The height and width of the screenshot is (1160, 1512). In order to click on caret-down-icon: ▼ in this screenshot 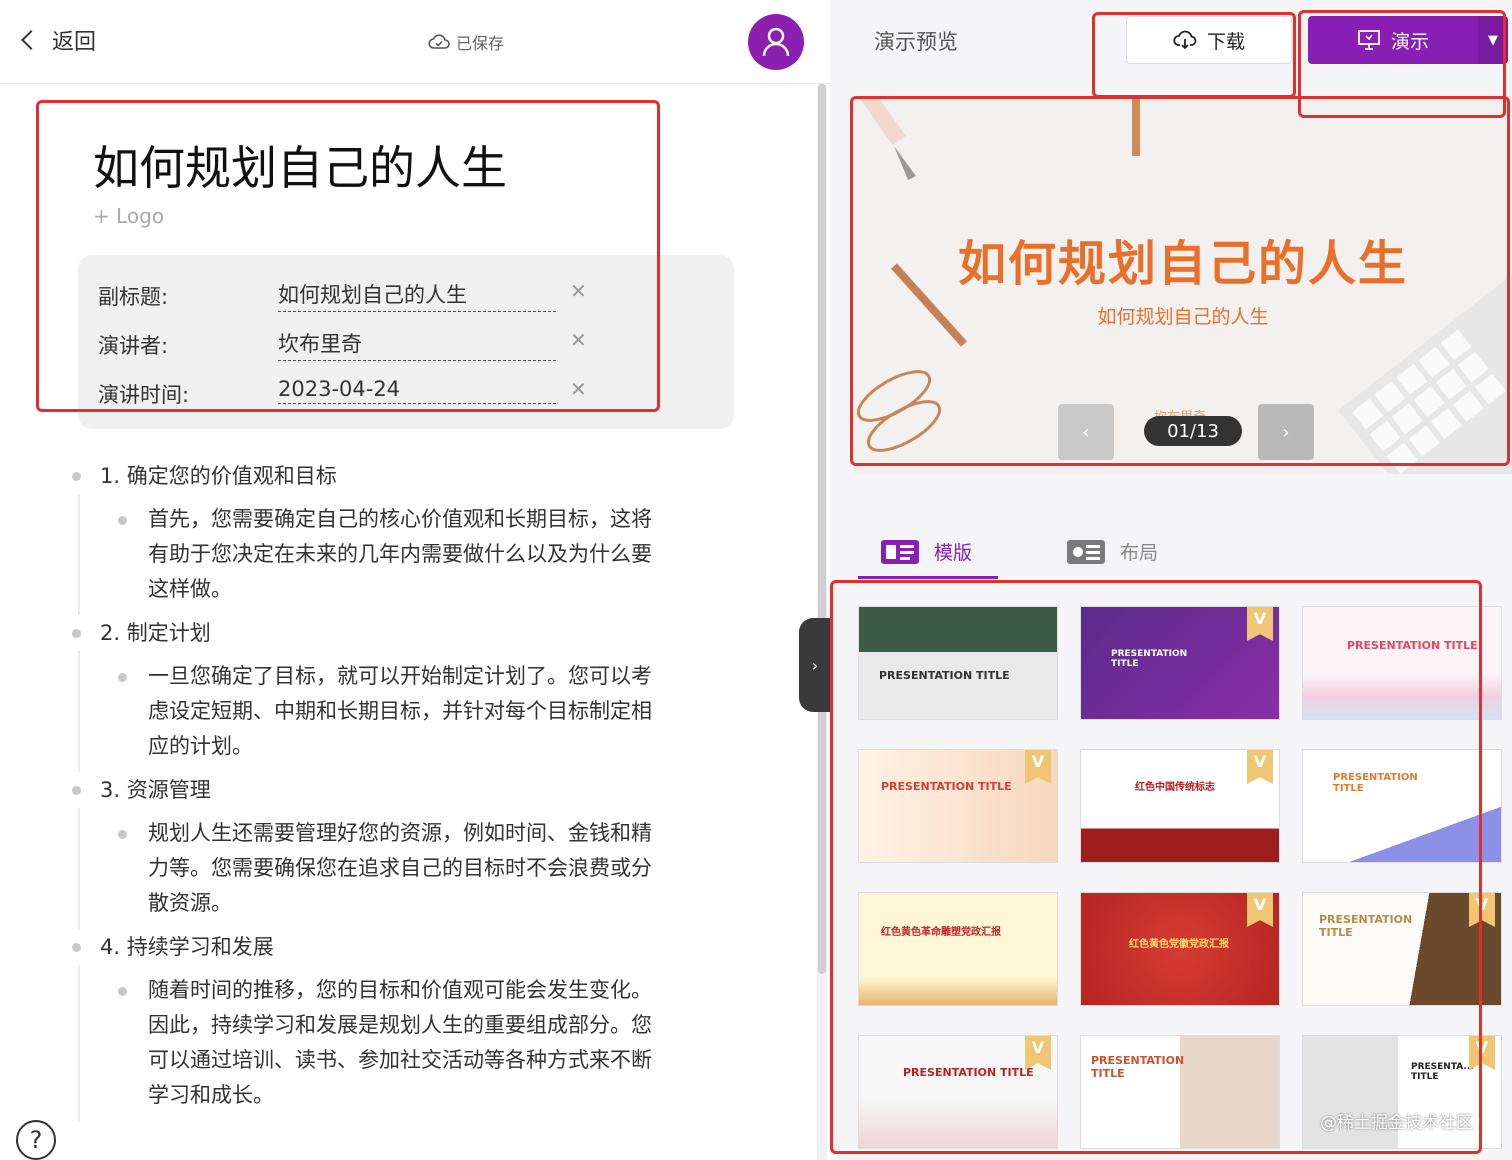, I will do `click(1493, 40)`.